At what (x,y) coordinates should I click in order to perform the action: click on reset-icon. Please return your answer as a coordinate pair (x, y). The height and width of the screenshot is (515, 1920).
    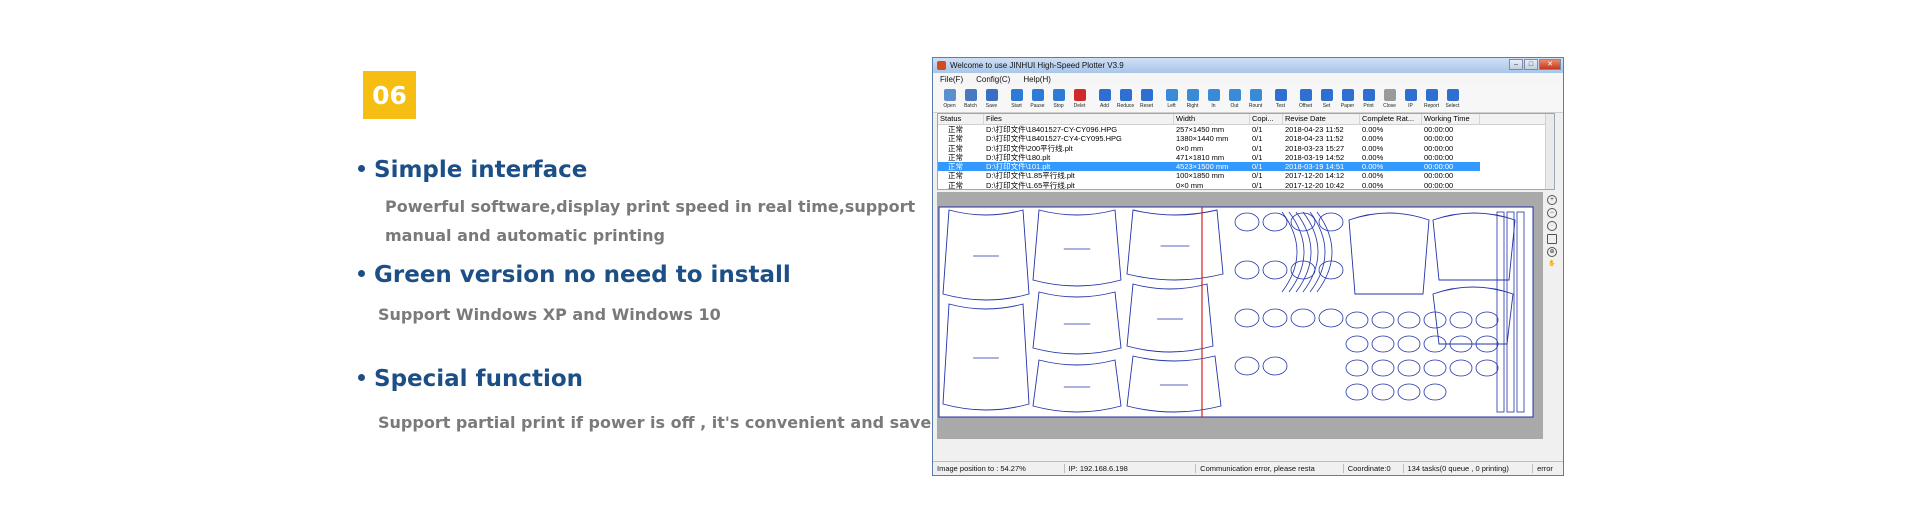
    Looking at the image, I should click on (1146, 94).